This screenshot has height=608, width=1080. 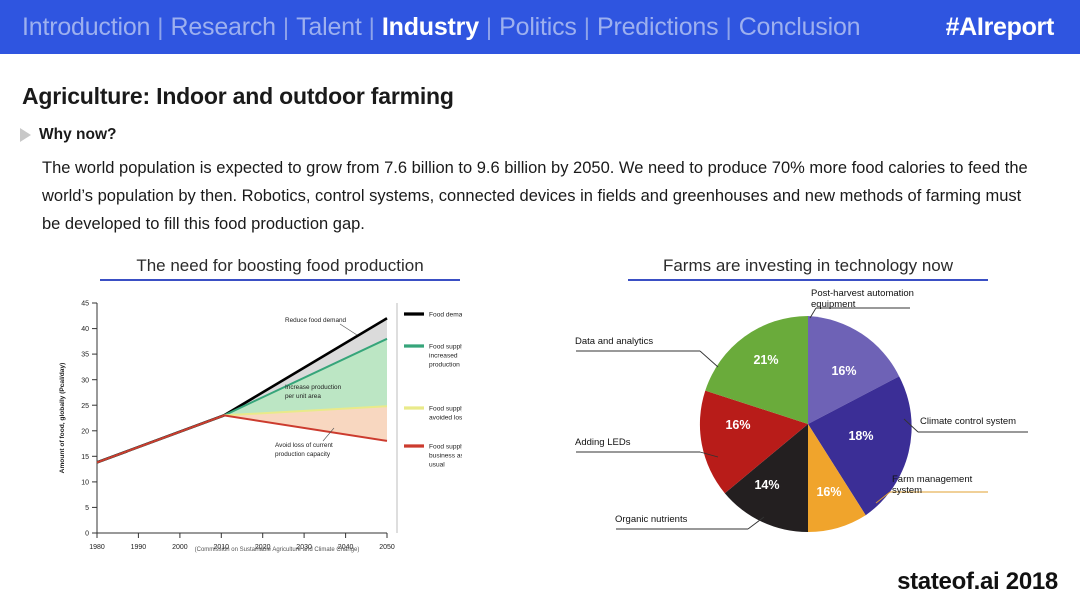 What do you see at coordinates (800, 27) in the screenshot?
I see `nav-item-conclusion: Conclusion` at bounding box center [800, 27].